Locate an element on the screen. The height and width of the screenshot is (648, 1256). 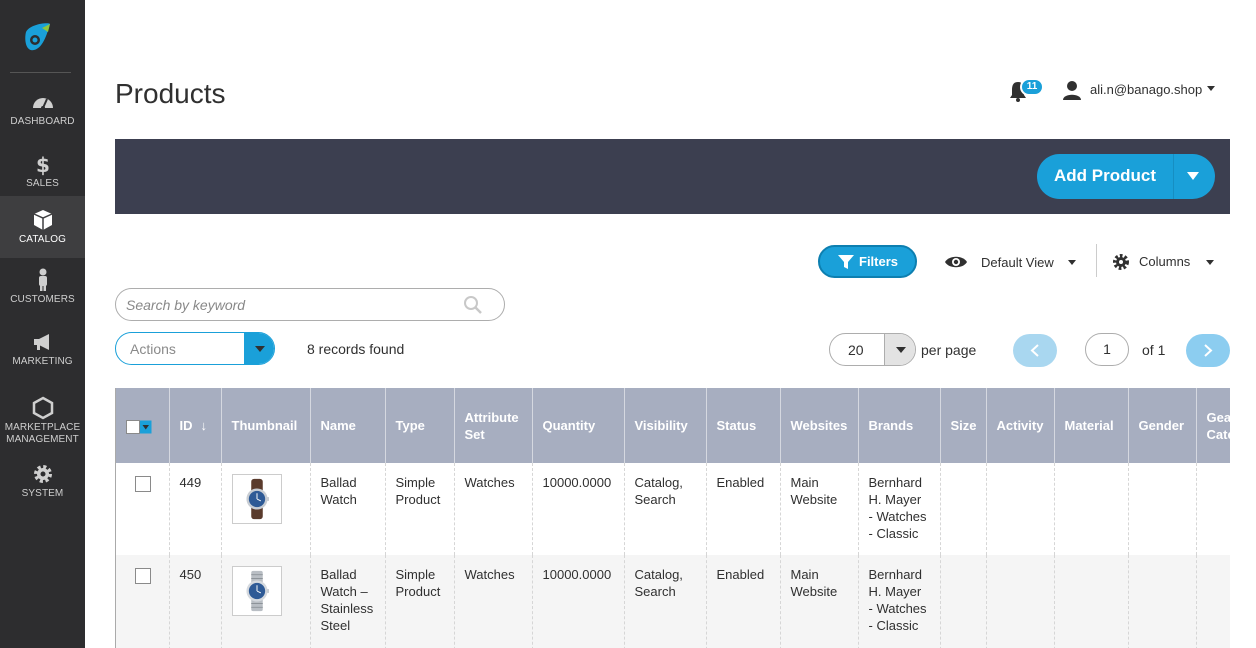
notification-badge: 11 is located at coordinates (1032, 87).